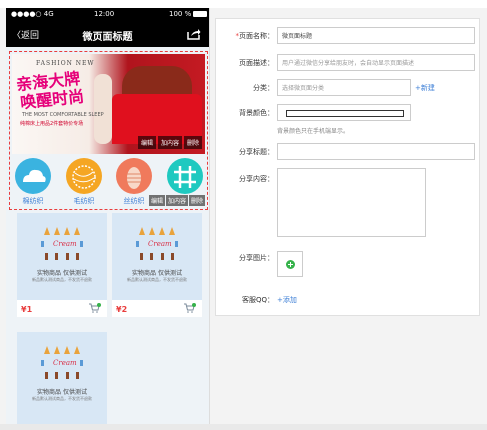  I want to click on bed-headboard, so click(157, 81).